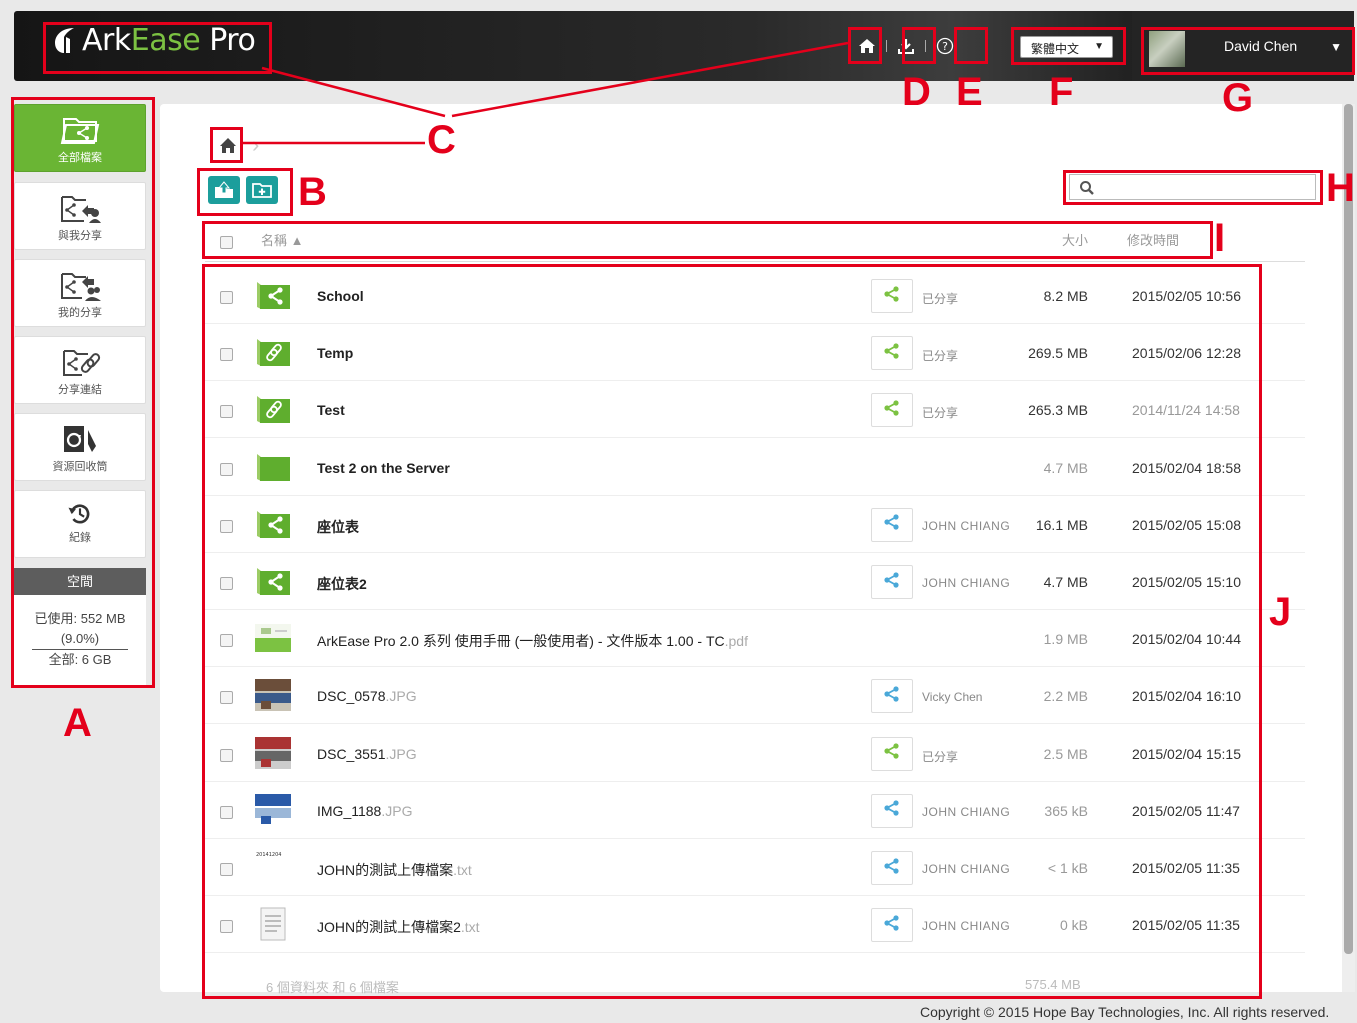 The width and height of the screenshot is (1357, 1023). I want to click on annotation-box-e, so click(971, 45).